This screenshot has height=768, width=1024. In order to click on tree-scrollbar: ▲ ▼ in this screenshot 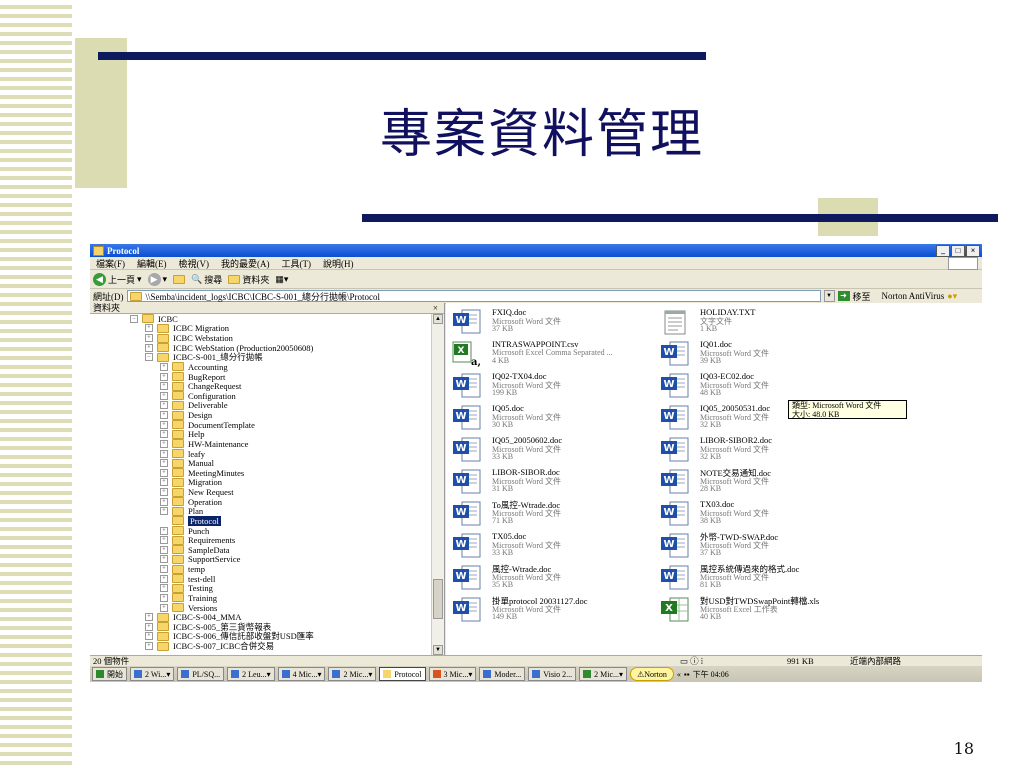, I will do `click(437, 484)`.